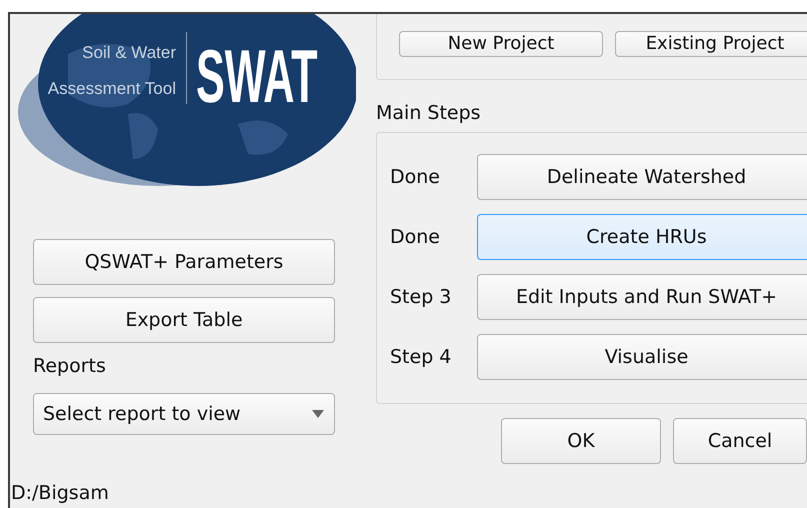 Image resolution: width=807 pixels, height=508 pixels. I want to click on logo-subtitle: Soil & Water, so click(129, 52).